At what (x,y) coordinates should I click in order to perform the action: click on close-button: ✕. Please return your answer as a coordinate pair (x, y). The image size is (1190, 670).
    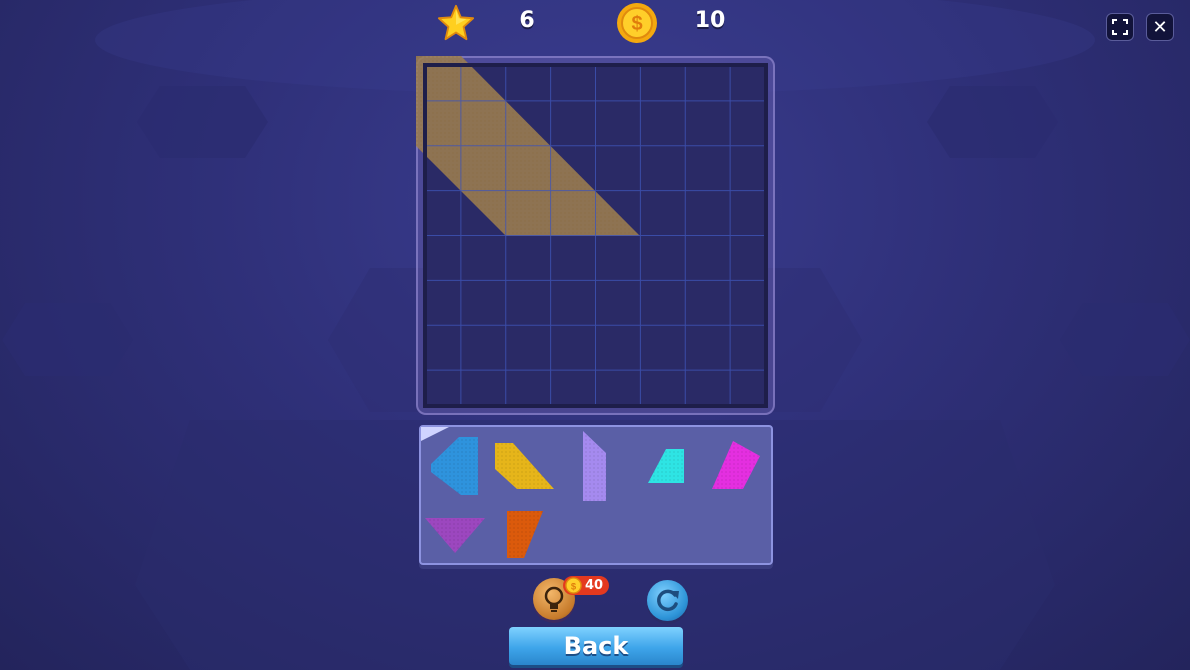
    Looking at the image, I should click on (1160, 27).